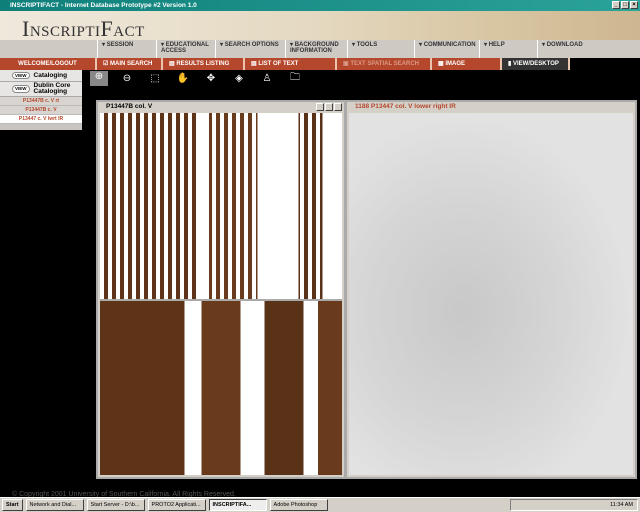 The width and height of the screenshot is (640, 512). What do you see at coordinates (329, 107) in the screenshot?
I see `maximize-button` at bounding box center [329, 107].